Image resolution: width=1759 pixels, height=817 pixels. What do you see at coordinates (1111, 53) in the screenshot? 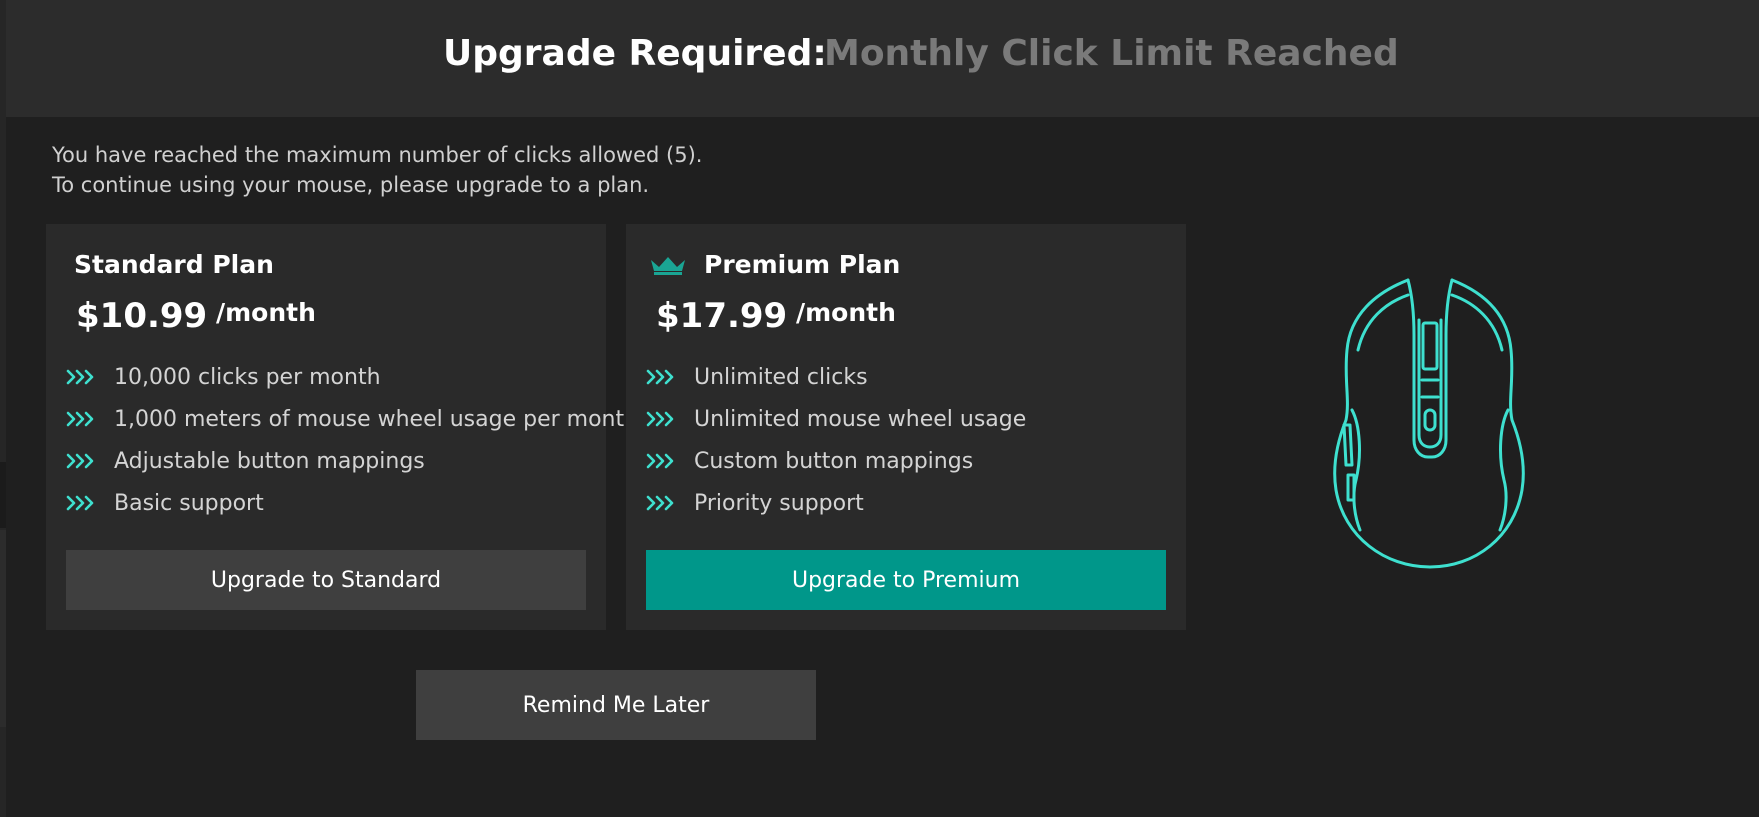
I see `dialog-subtitle: Monthly Click Limit Reached` at bounding box center [1111, 53].